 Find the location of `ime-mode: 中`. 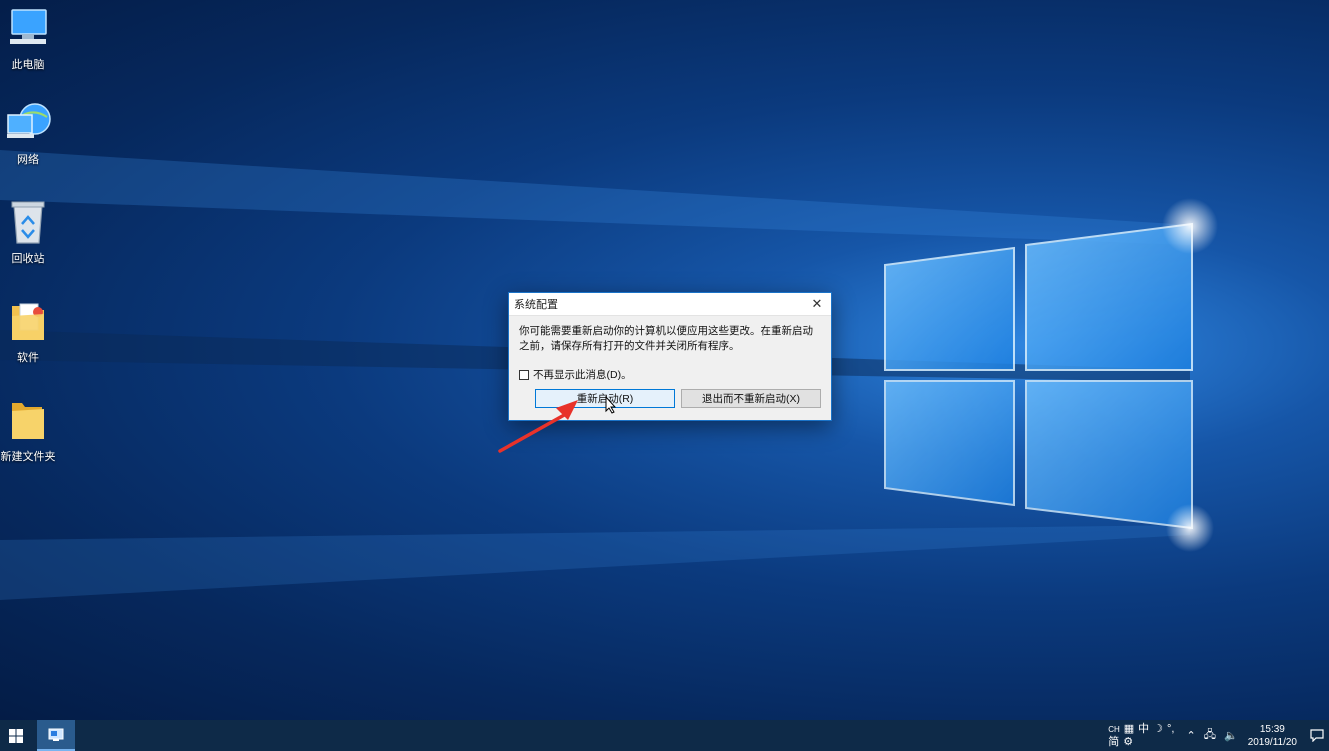

ime-mode: 中 is located at coordinates (1144, 728).